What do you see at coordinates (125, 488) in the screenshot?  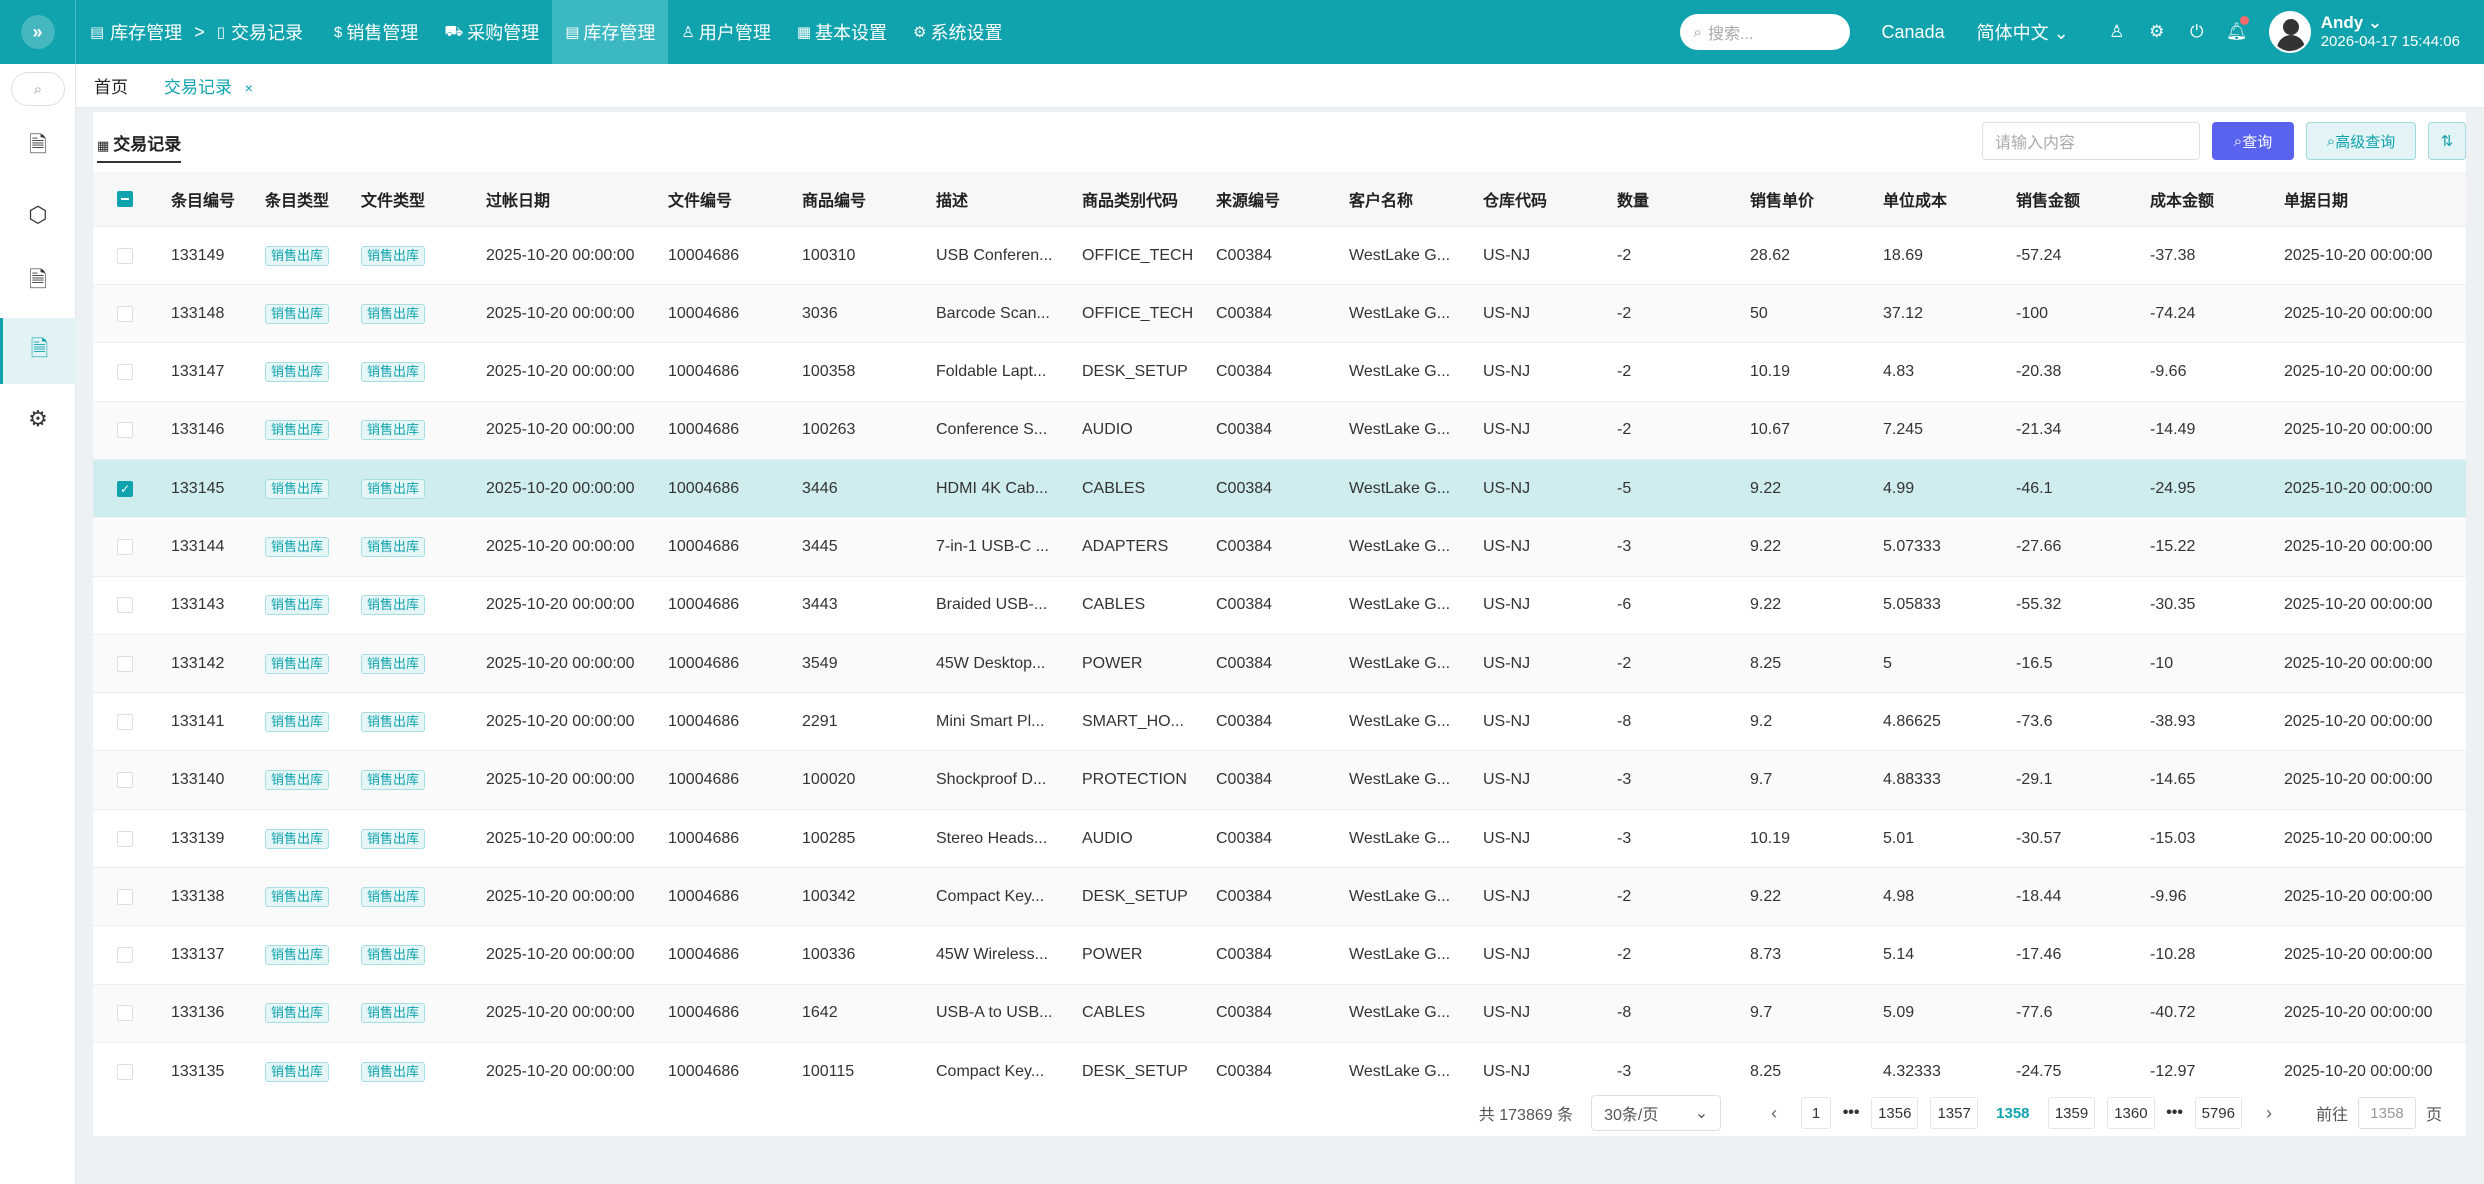 I see `row-checkbox: ✓` at bounding box center [125, 488].